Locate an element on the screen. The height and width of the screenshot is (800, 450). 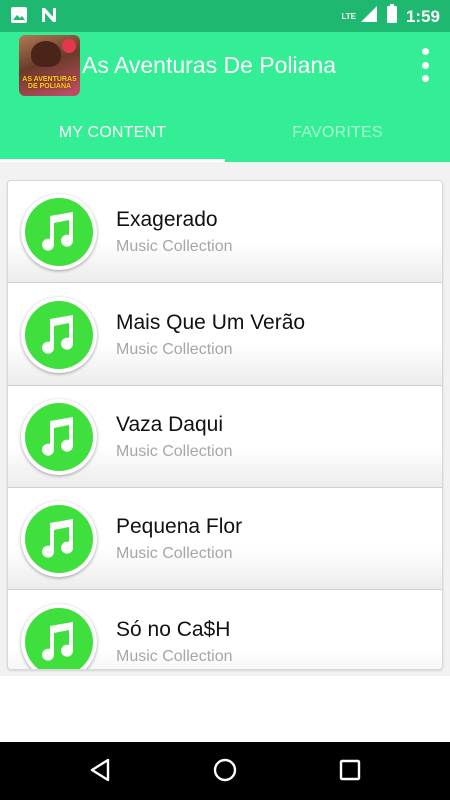
back-icon is located at coordinates (100, 772).